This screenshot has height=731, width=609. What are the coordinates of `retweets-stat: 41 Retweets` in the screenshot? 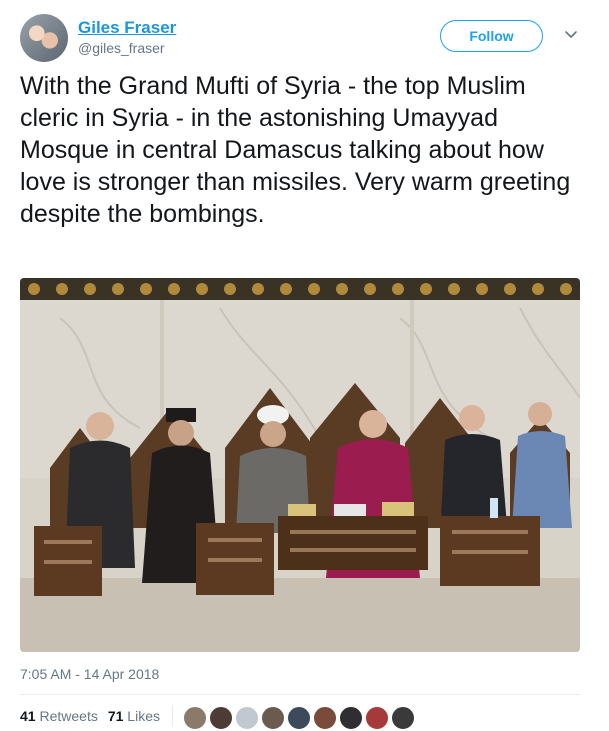 It's located at (59, 716).